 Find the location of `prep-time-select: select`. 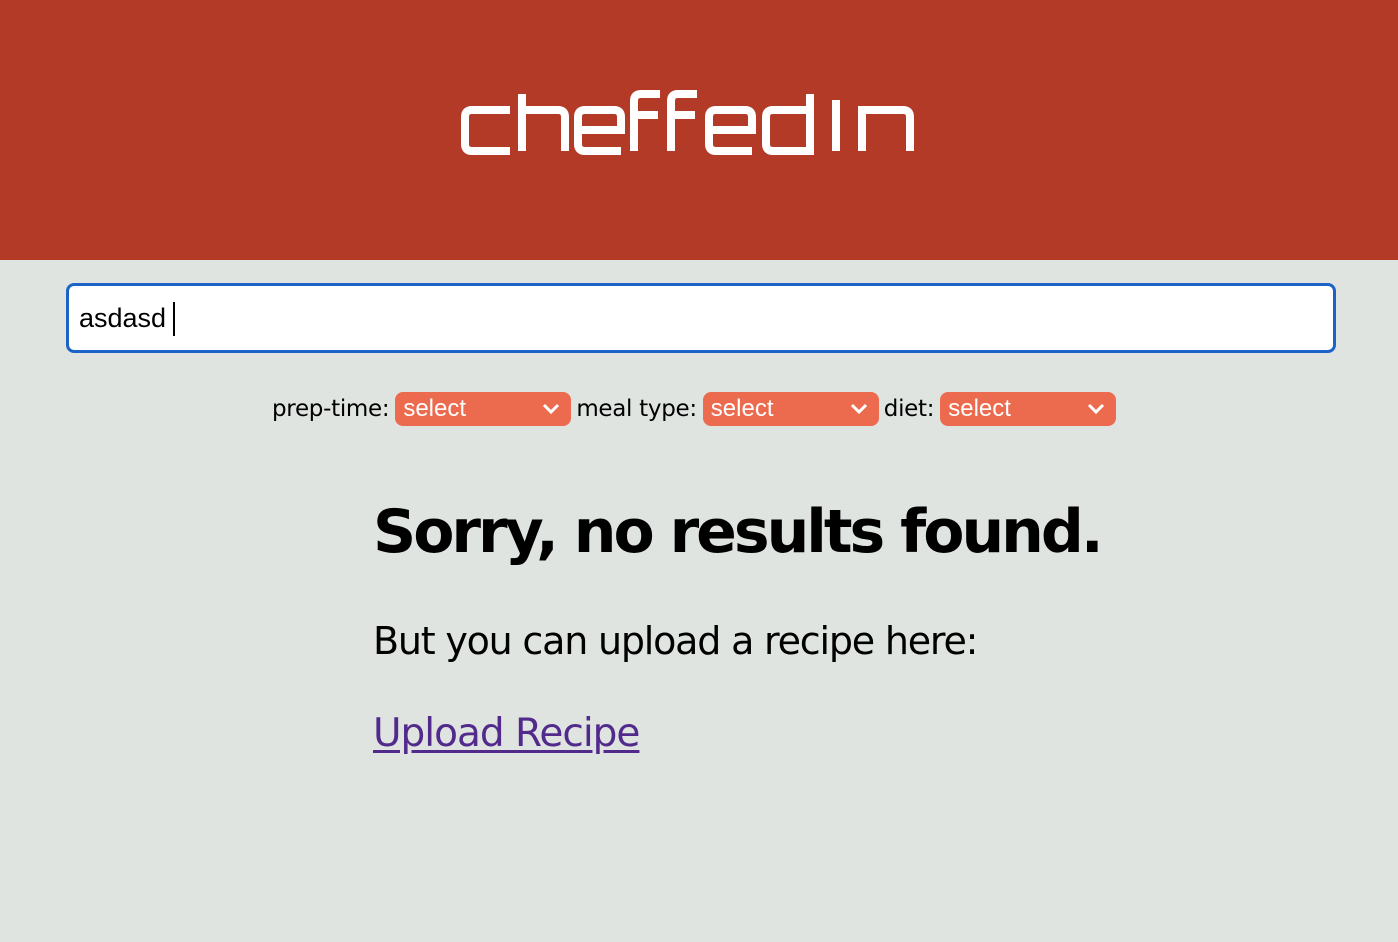

prep-time-select: select is located at coordinates (483, 409).